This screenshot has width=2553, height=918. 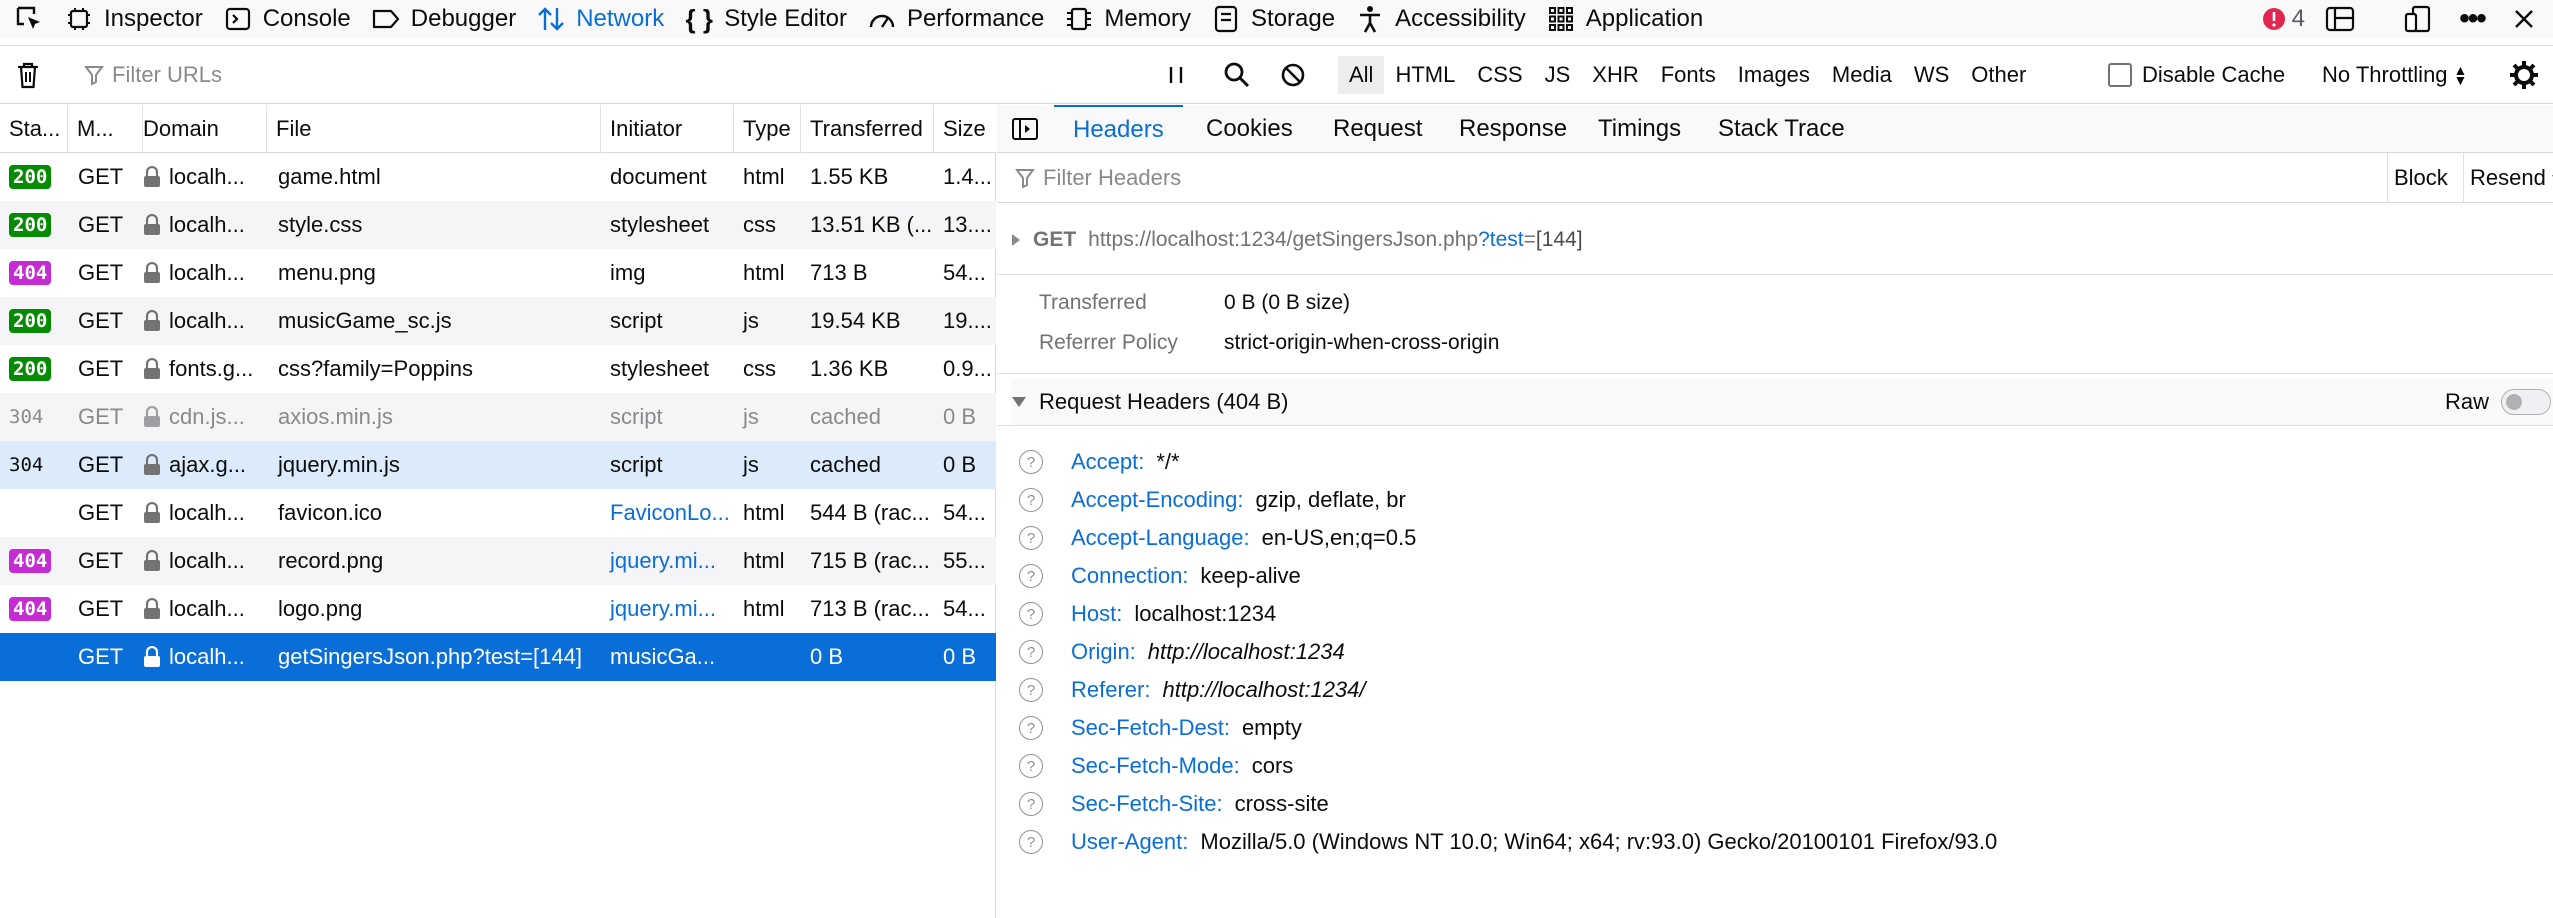 I want to click on split-console-button, so click(x=2343, y=19).